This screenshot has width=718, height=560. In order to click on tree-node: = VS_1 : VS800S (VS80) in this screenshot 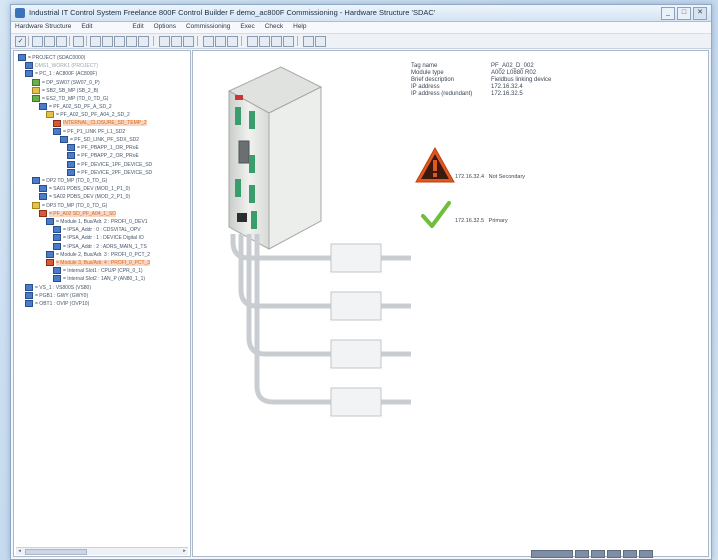, I will do `click(58, 287)`.